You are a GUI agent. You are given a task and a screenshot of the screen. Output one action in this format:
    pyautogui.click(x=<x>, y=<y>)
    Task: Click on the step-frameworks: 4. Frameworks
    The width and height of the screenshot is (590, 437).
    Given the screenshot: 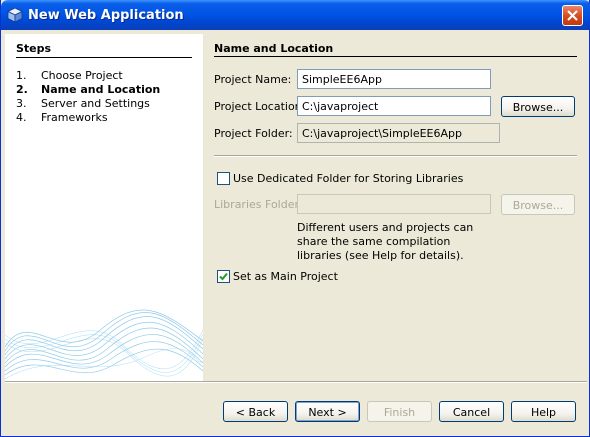 What is the action you would take?
    pyautogui.click(x=62, y=117)
    